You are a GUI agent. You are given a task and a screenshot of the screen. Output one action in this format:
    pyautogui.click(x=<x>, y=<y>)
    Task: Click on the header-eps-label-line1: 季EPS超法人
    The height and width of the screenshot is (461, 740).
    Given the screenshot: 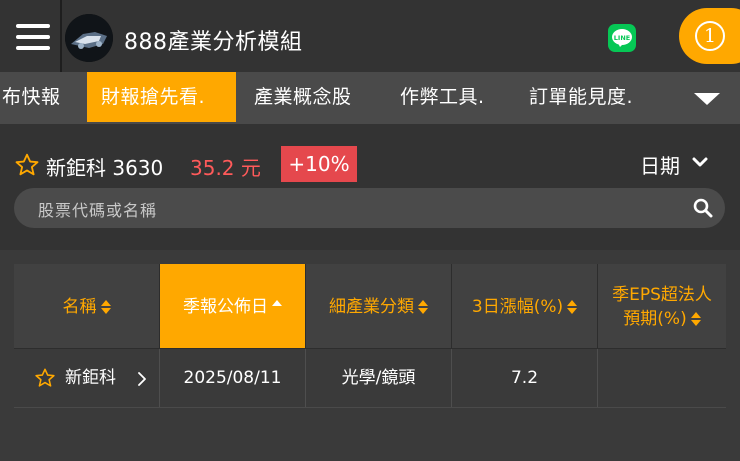 What is the action you would take?
    pyautogui.click(x=662, y=294)
    